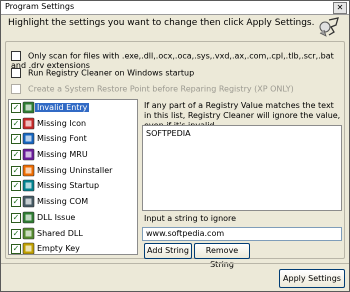  I want to click on scan-item-label: Missing Uninstaller, so click(75, 170).